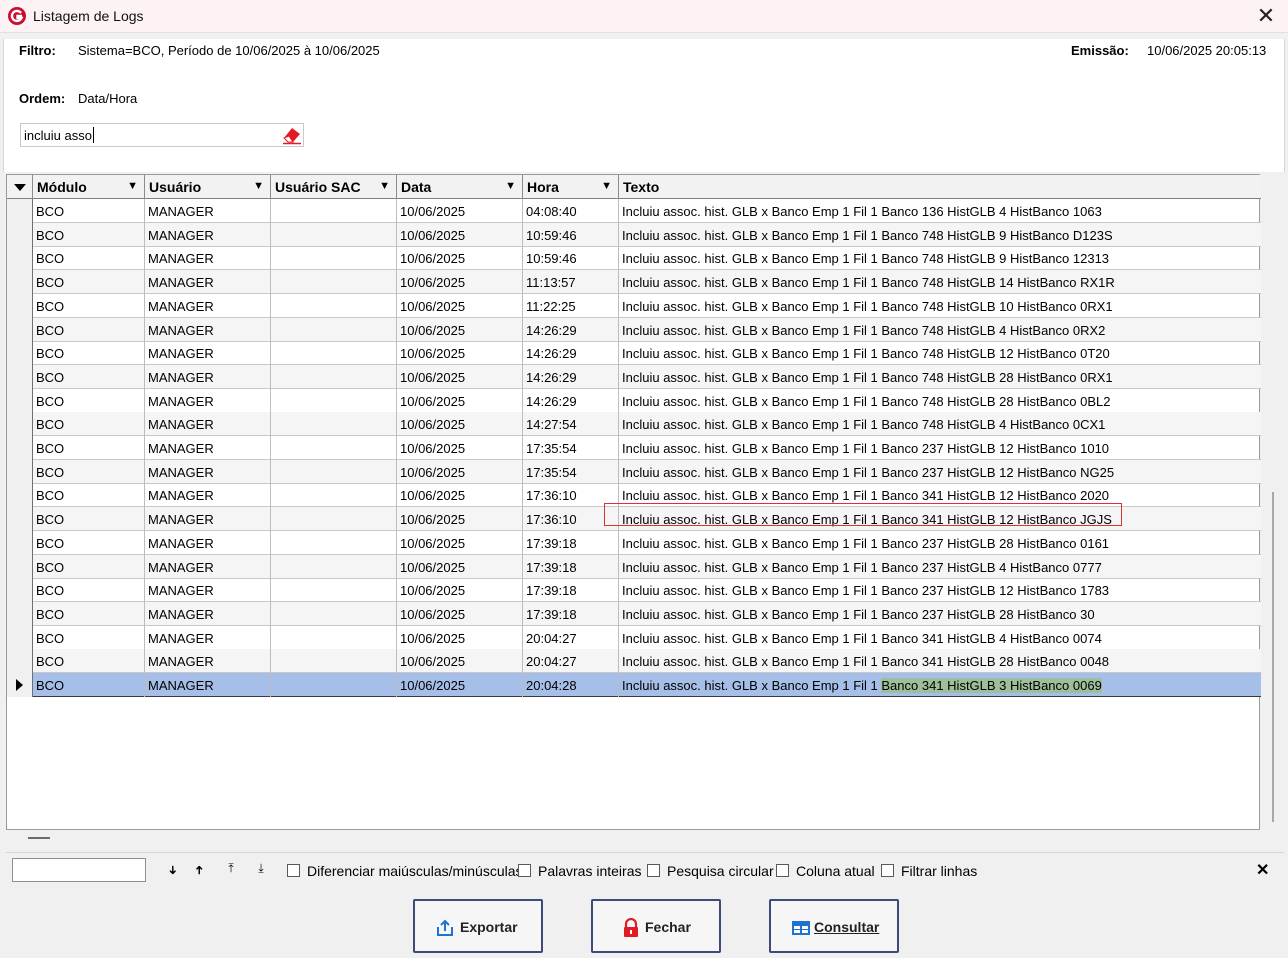 The width and height of the screenshot is (1288, 958). Describe the element at coordinates (162, 135) in the screenshot. I see `search-input: incluiu asso` at that location.